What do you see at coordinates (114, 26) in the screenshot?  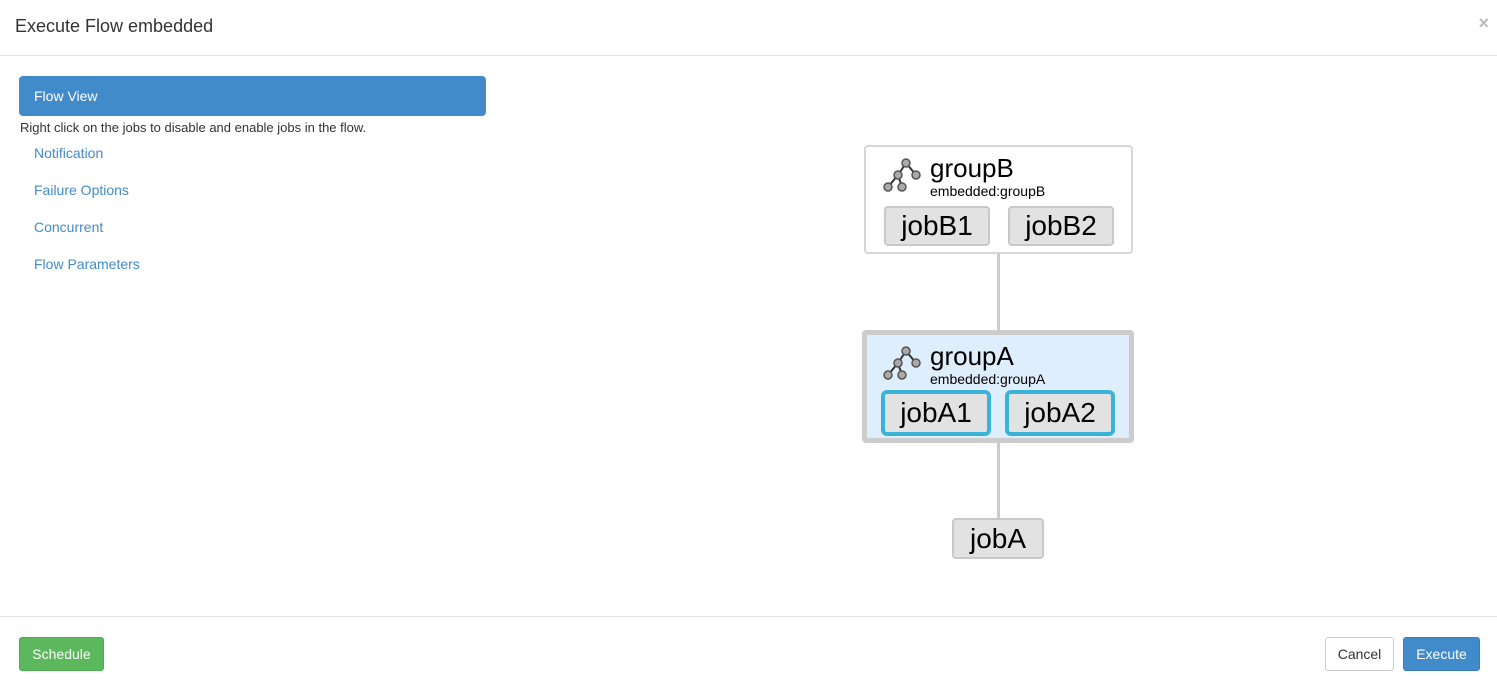 I see `modal-title: Execute Flow embedded` at bounding box center [114, 26].